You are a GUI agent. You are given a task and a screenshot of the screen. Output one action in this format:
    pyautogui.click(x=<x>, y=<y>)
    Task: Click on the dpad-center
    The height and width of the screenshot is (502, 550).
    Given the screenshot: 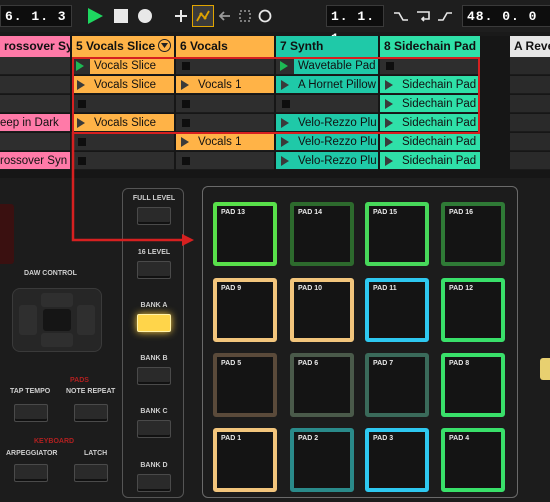 What is the action you would take?
    pyautogui.click(x=57, y=320)
    